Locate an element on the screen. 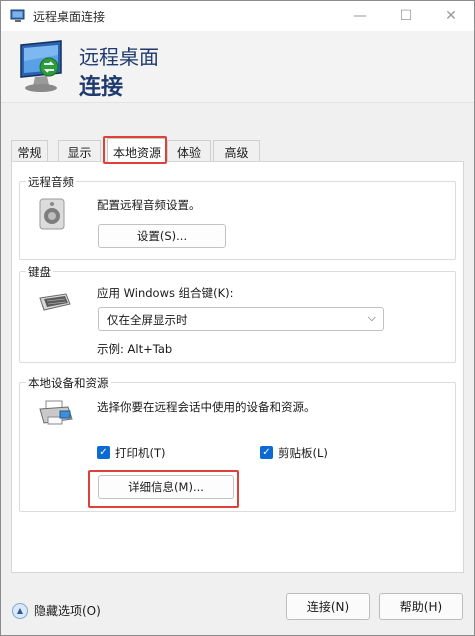  apply-windows-keys-label: 应用 Windows 组合键(K): is located at coordinates (165, 293).